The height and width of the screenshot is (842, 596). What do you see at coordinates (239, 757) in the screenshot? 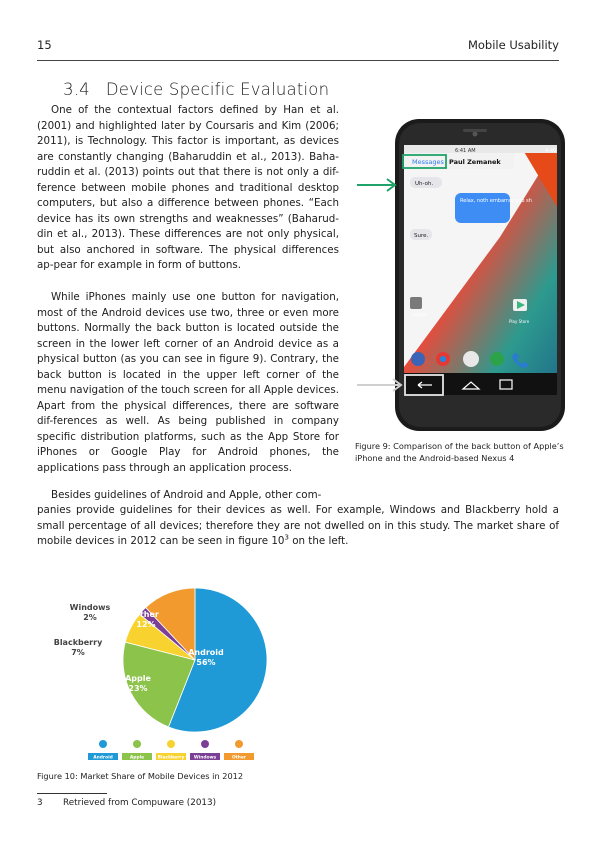
I see `legend-label-other: Other` at bounding box center [239, 757].